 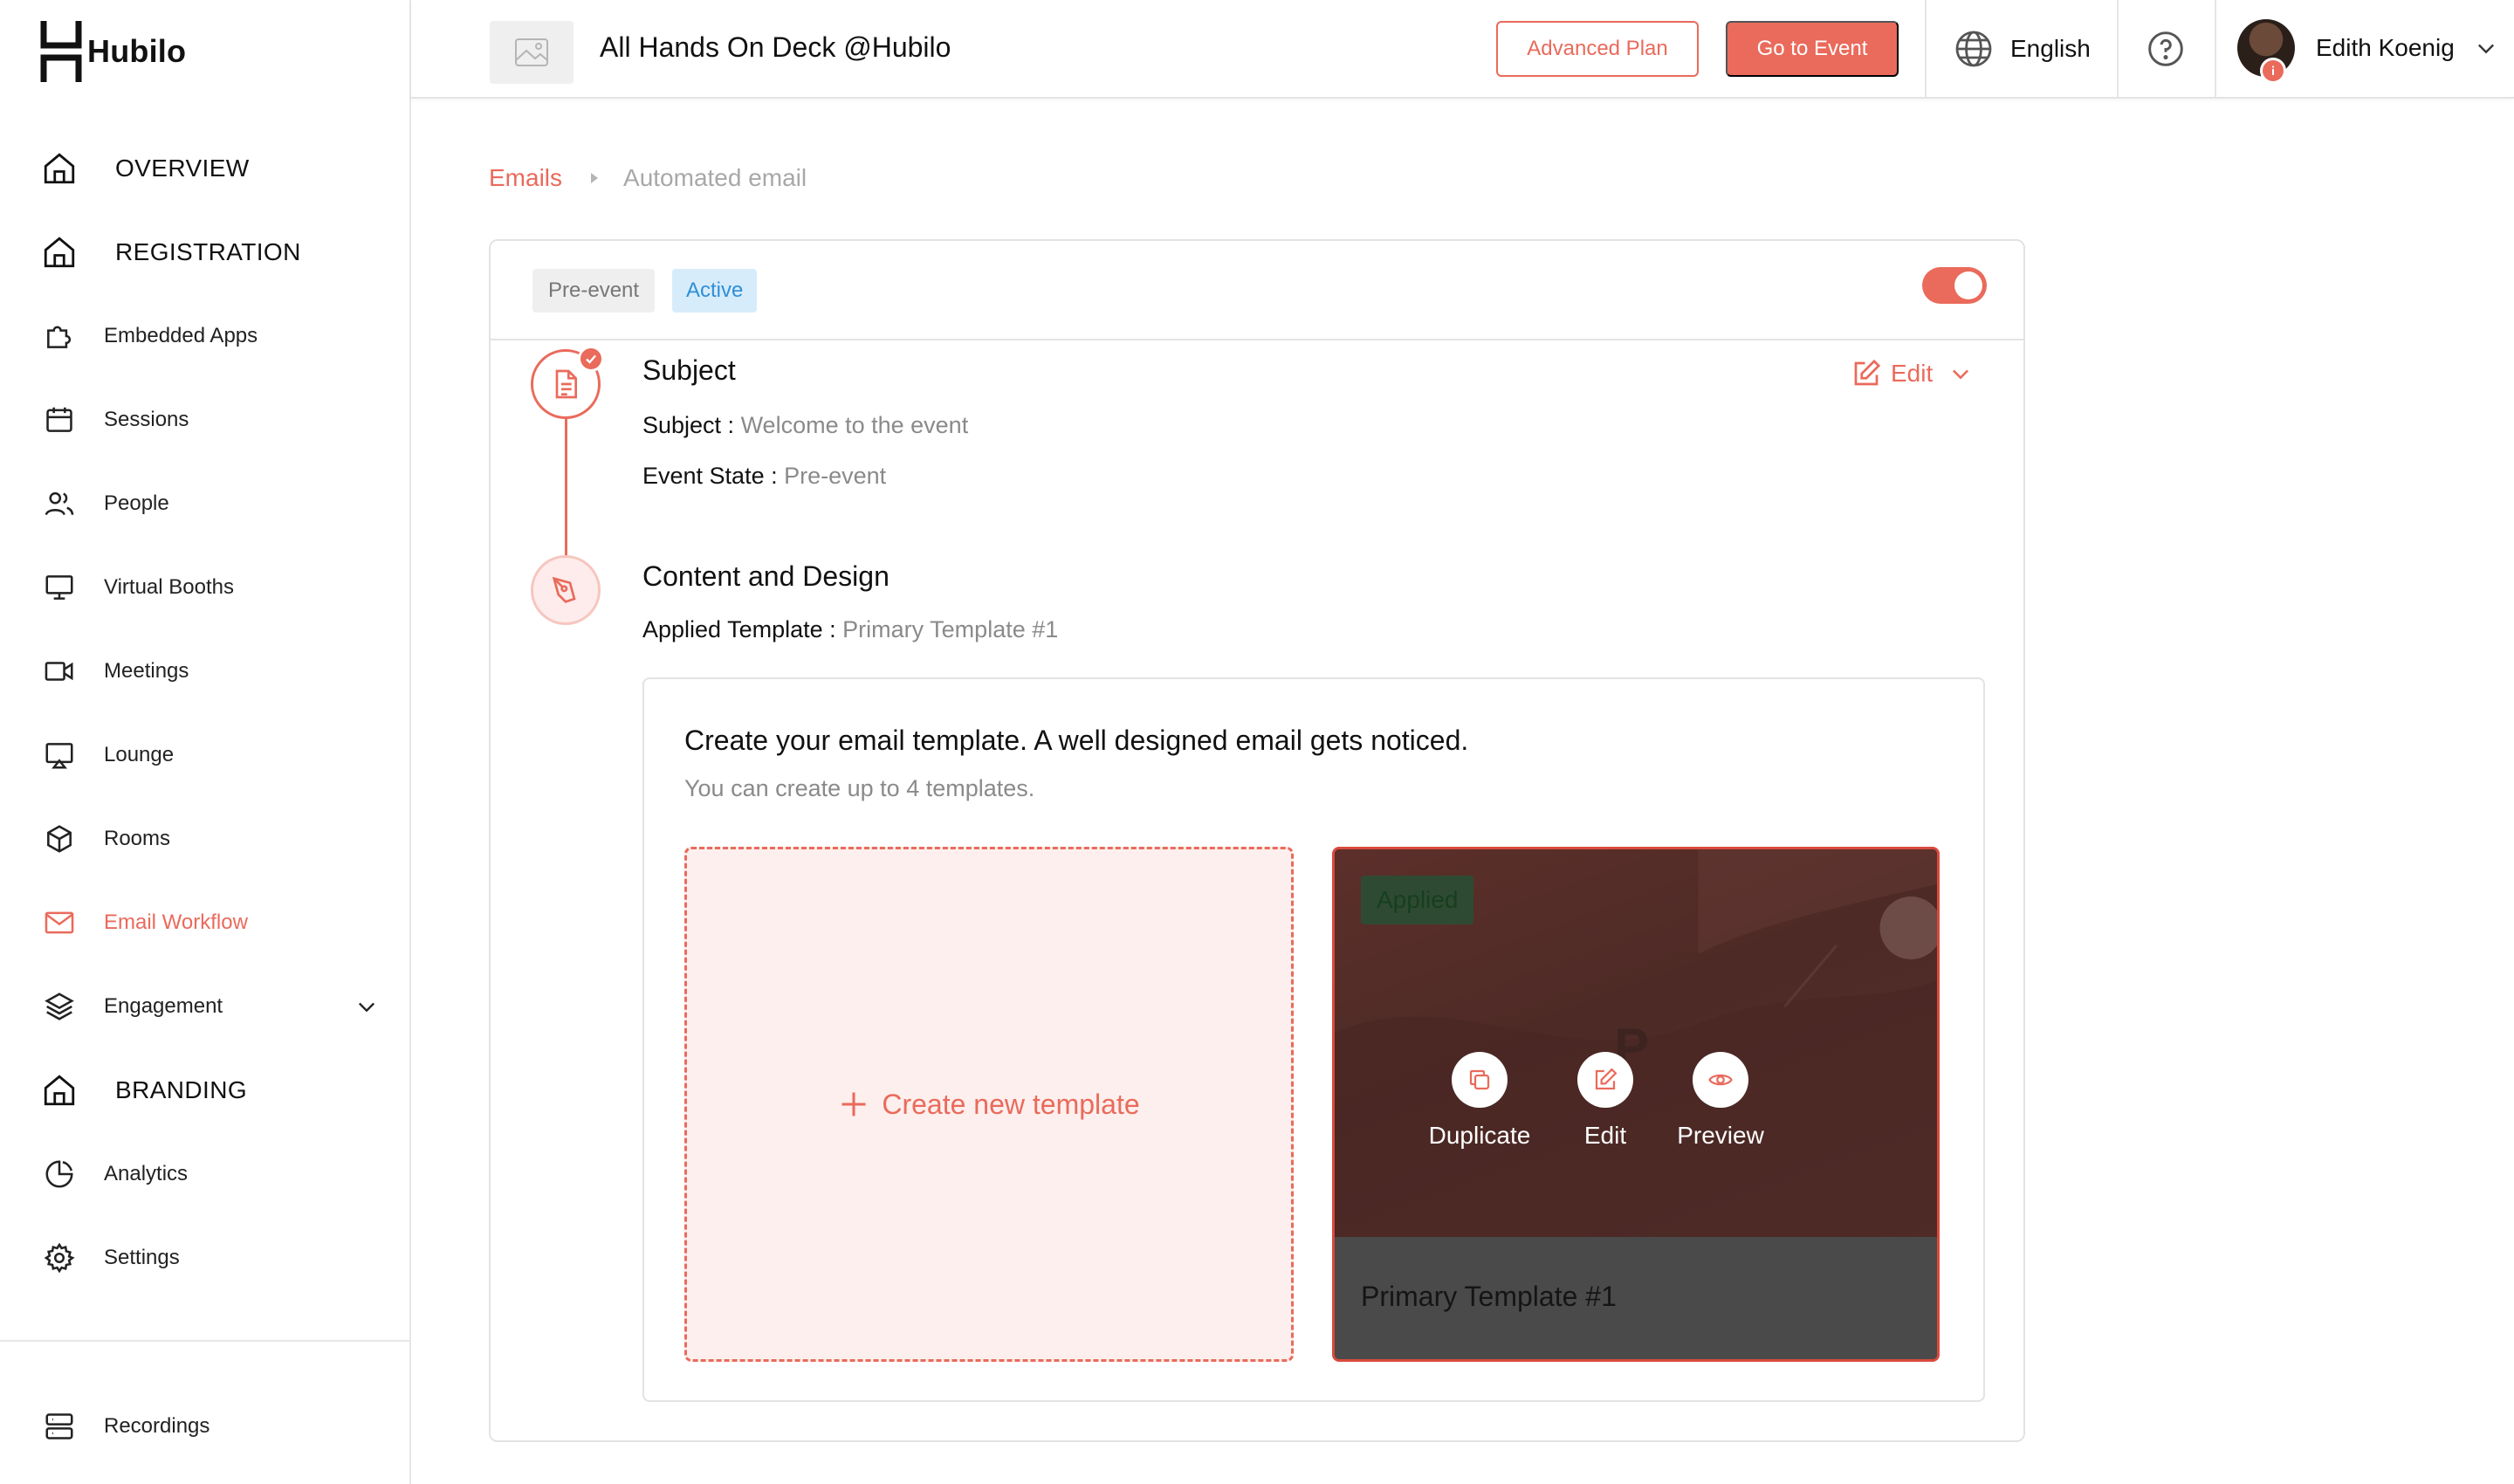 What do you see at coordinates (859, 788) in the screenshot?
I see `template-box-subheading: You can create up to 4 templates.` at bounding box center [859, 788].